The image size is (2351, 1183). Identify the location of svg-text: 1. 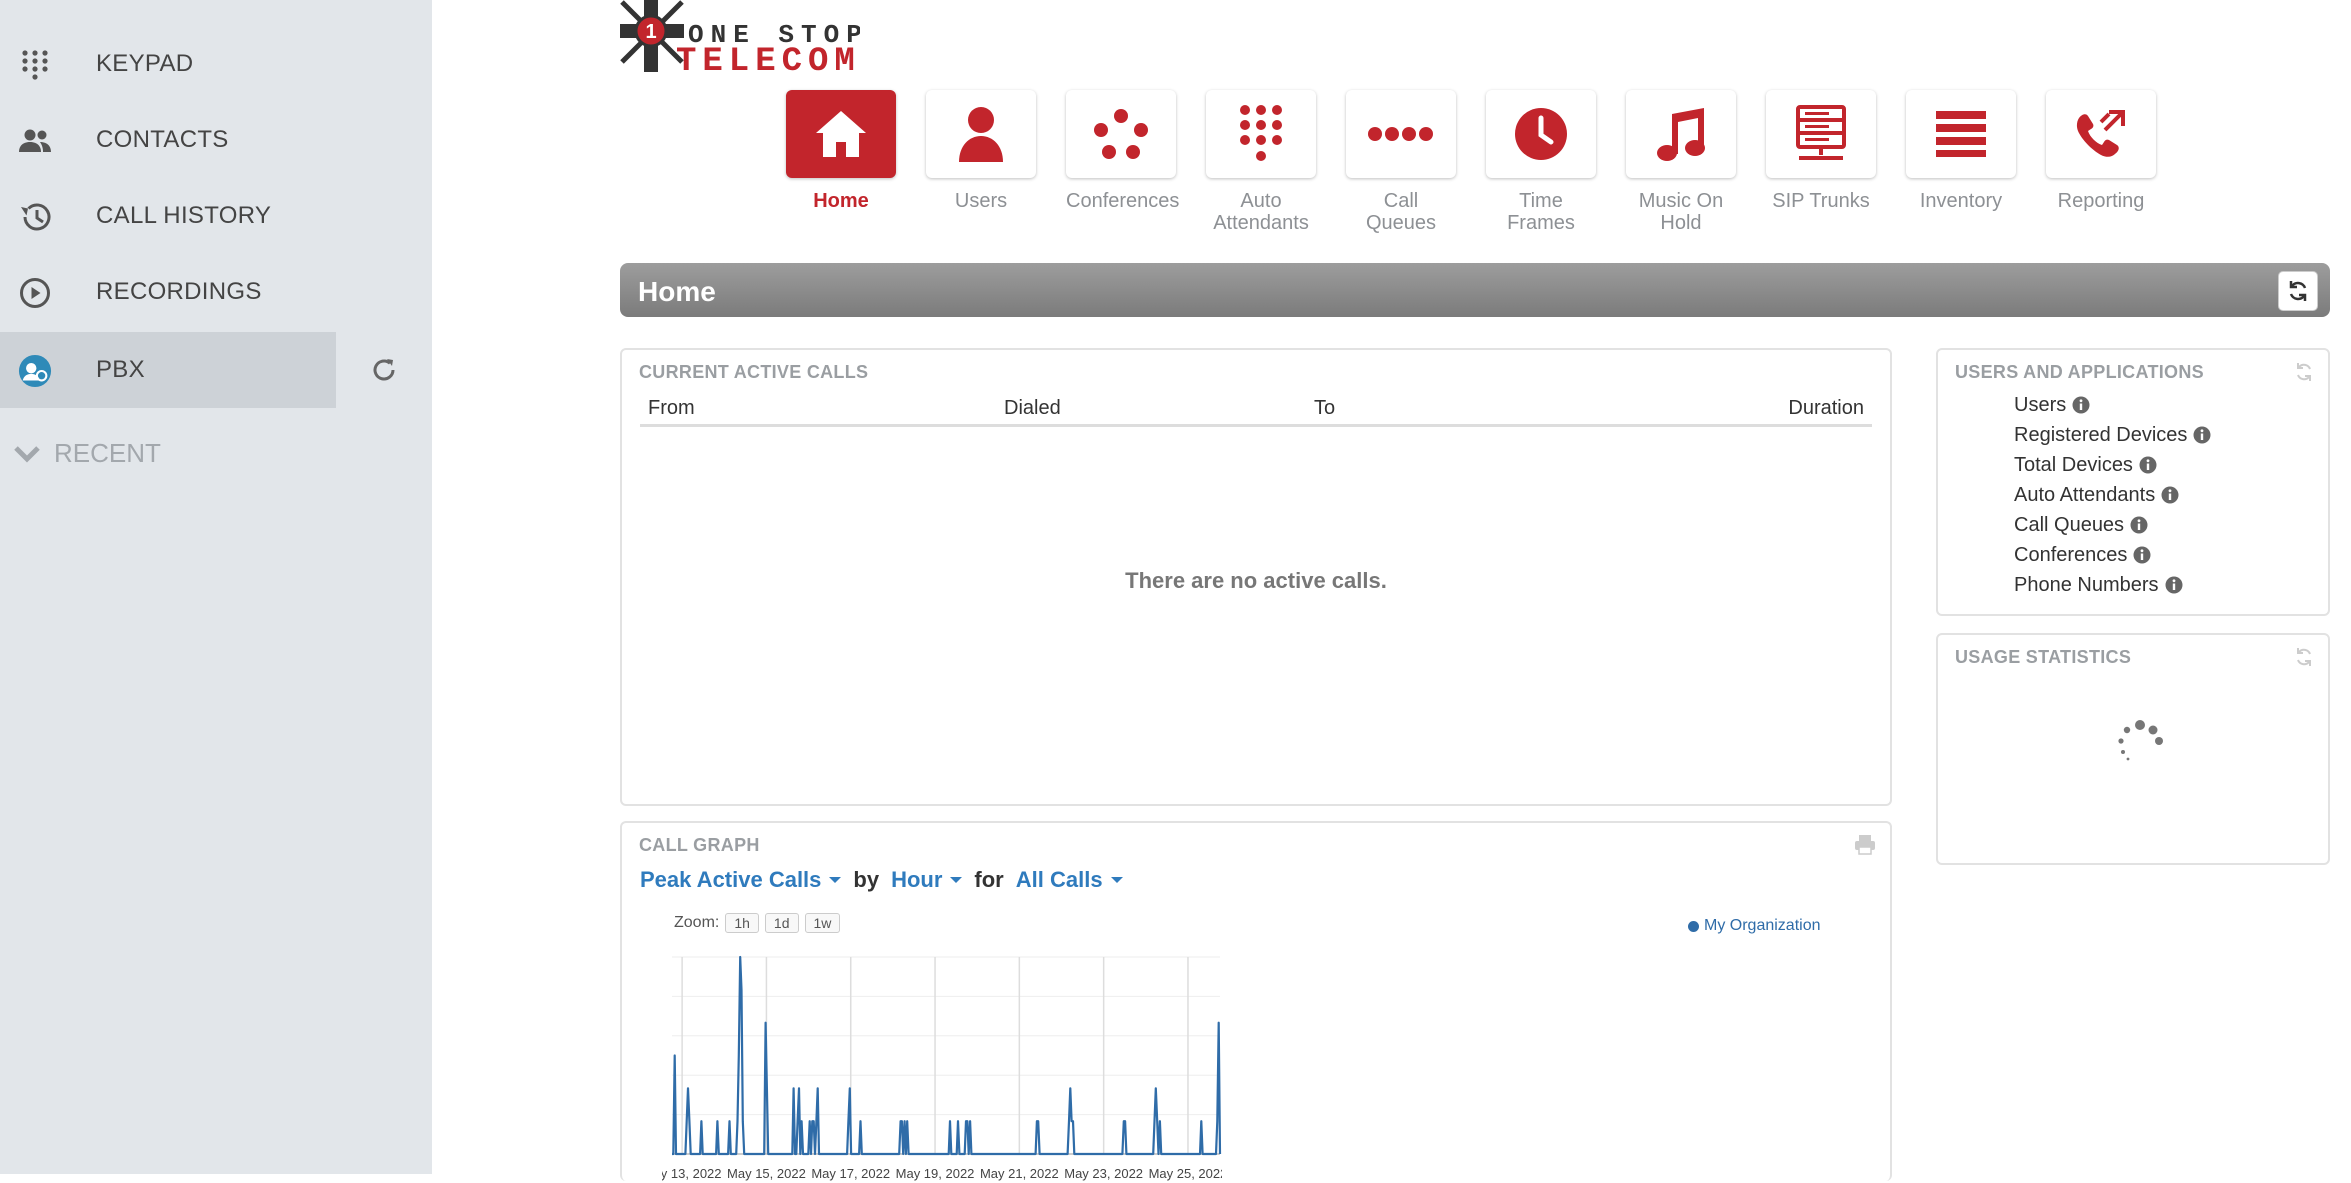
(650, 32).